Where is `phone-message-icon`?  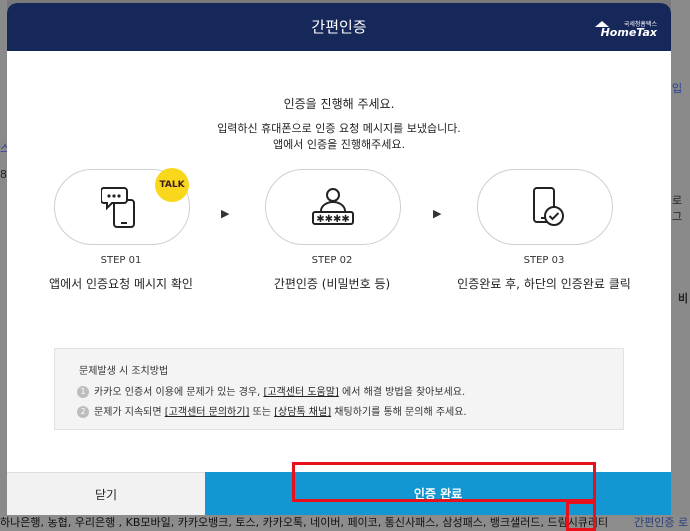
phone-message-icon is located at coordinates (118, 207).